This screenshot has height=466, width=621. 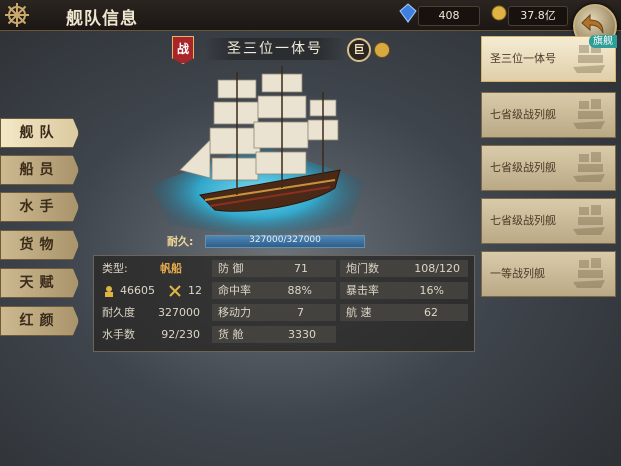 What do you see at coordinates (195, 290) in the screenshot?
I see `stat-swords-value: 12` at bounding box center [195, 290].